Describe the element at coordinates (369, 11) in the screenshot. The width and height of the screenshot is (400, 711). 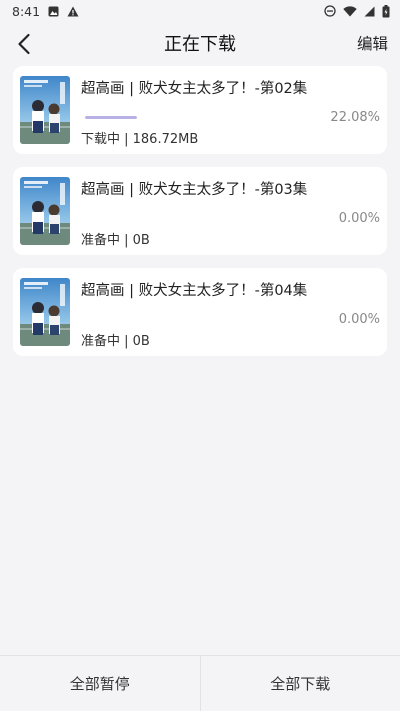
I see `cell-signal-icon` at that location.